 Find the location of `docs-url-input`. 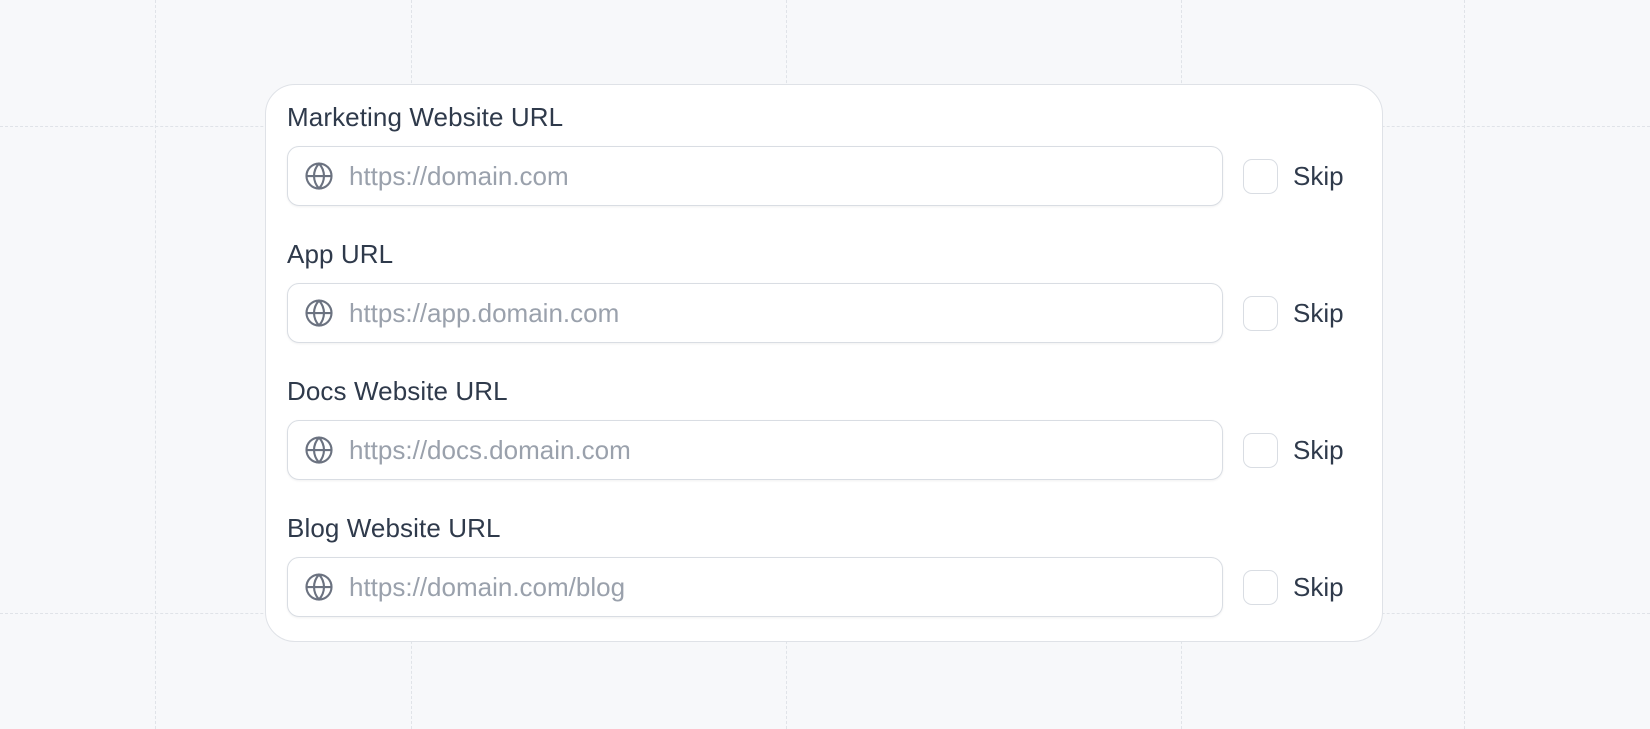

docs-url-input is located at coordinates (785, 450).